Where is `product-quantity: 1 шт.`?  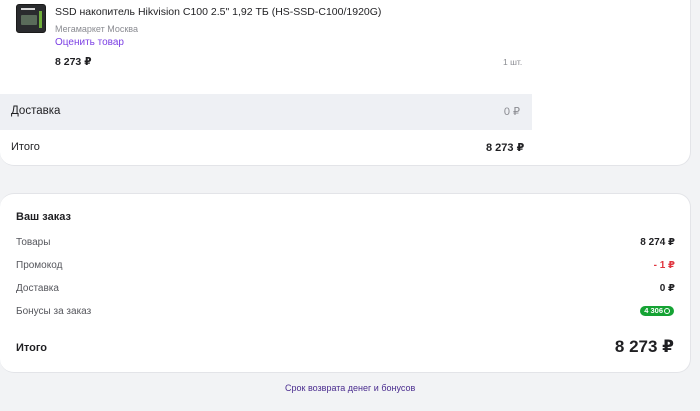
product-quantity: 1 шт. is located at coordinates (513, 62).